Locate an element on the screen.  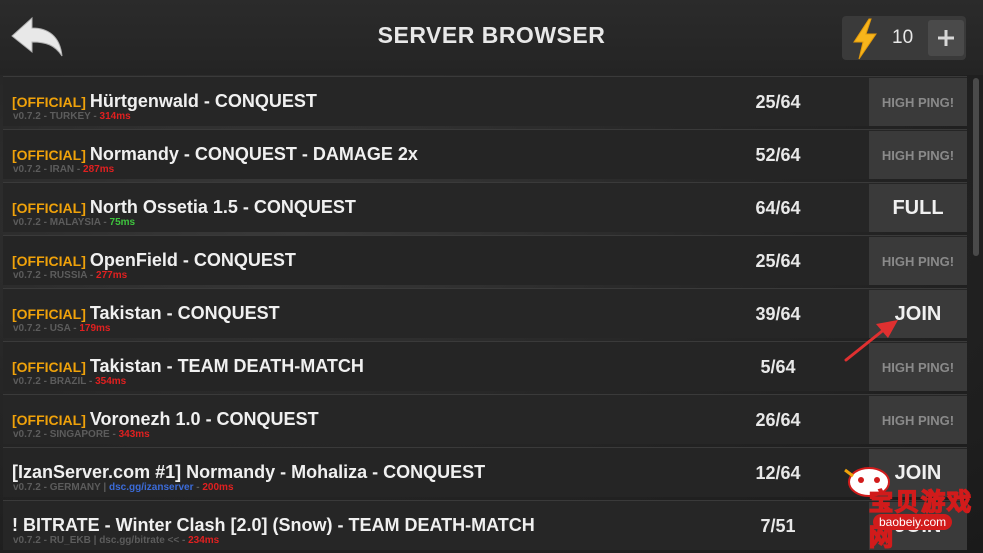
server-title: Hürtgenwald - CONQUEST is located at coordinates (203, 101).